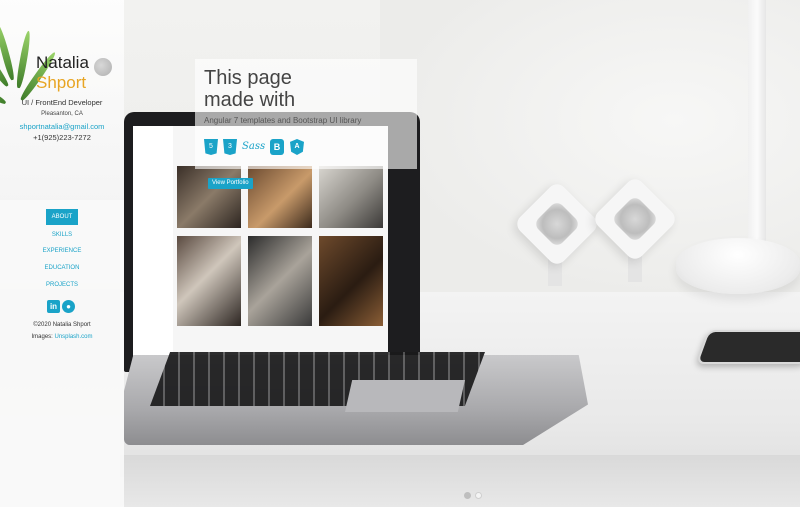 This screenshot has width=800, height=507. Describe the element at coordinates (757, 125) in the screenshot. I see `lamp-pole` at that location.